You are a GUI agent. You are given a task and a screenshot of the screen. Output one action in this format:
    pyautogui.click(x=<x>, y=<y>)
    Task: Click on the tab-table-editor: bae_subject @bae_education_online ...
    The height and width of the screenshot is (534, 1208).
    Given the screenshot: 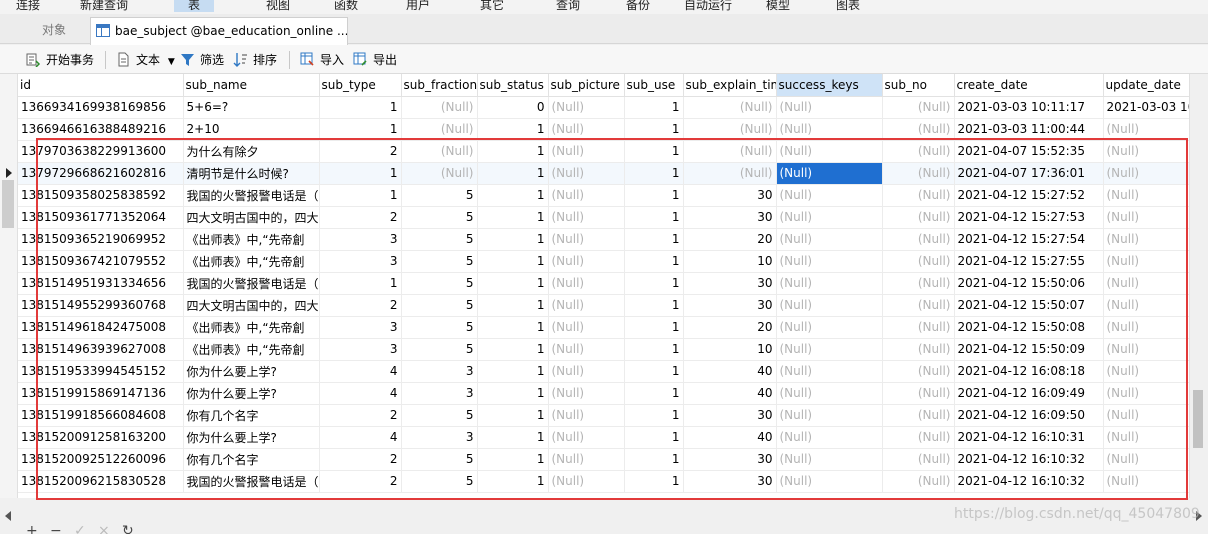 What is the action you would take?
    pyautogui.click(x=219, y=31)
    